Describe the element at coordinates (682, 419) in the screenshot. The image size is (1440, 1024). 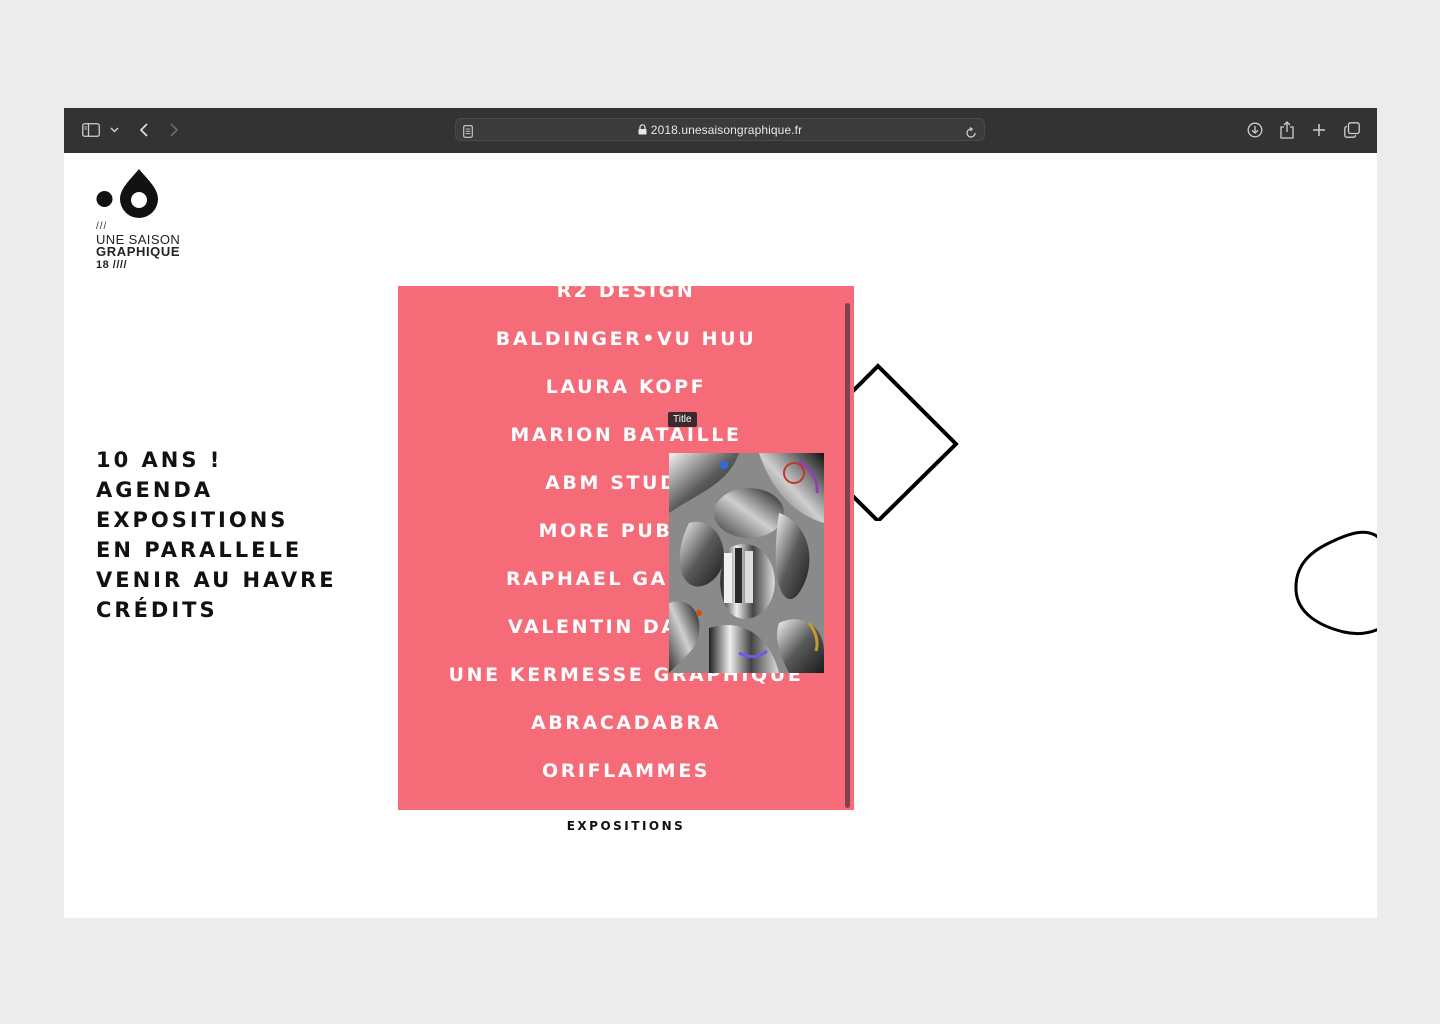
I see `hover-tooltip: Title` at that location.